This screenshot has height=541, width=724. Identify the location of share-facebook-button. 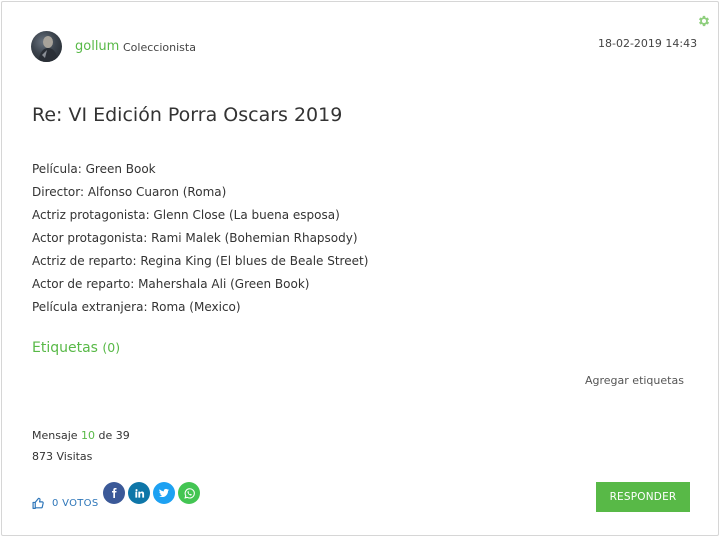
(114, 493).